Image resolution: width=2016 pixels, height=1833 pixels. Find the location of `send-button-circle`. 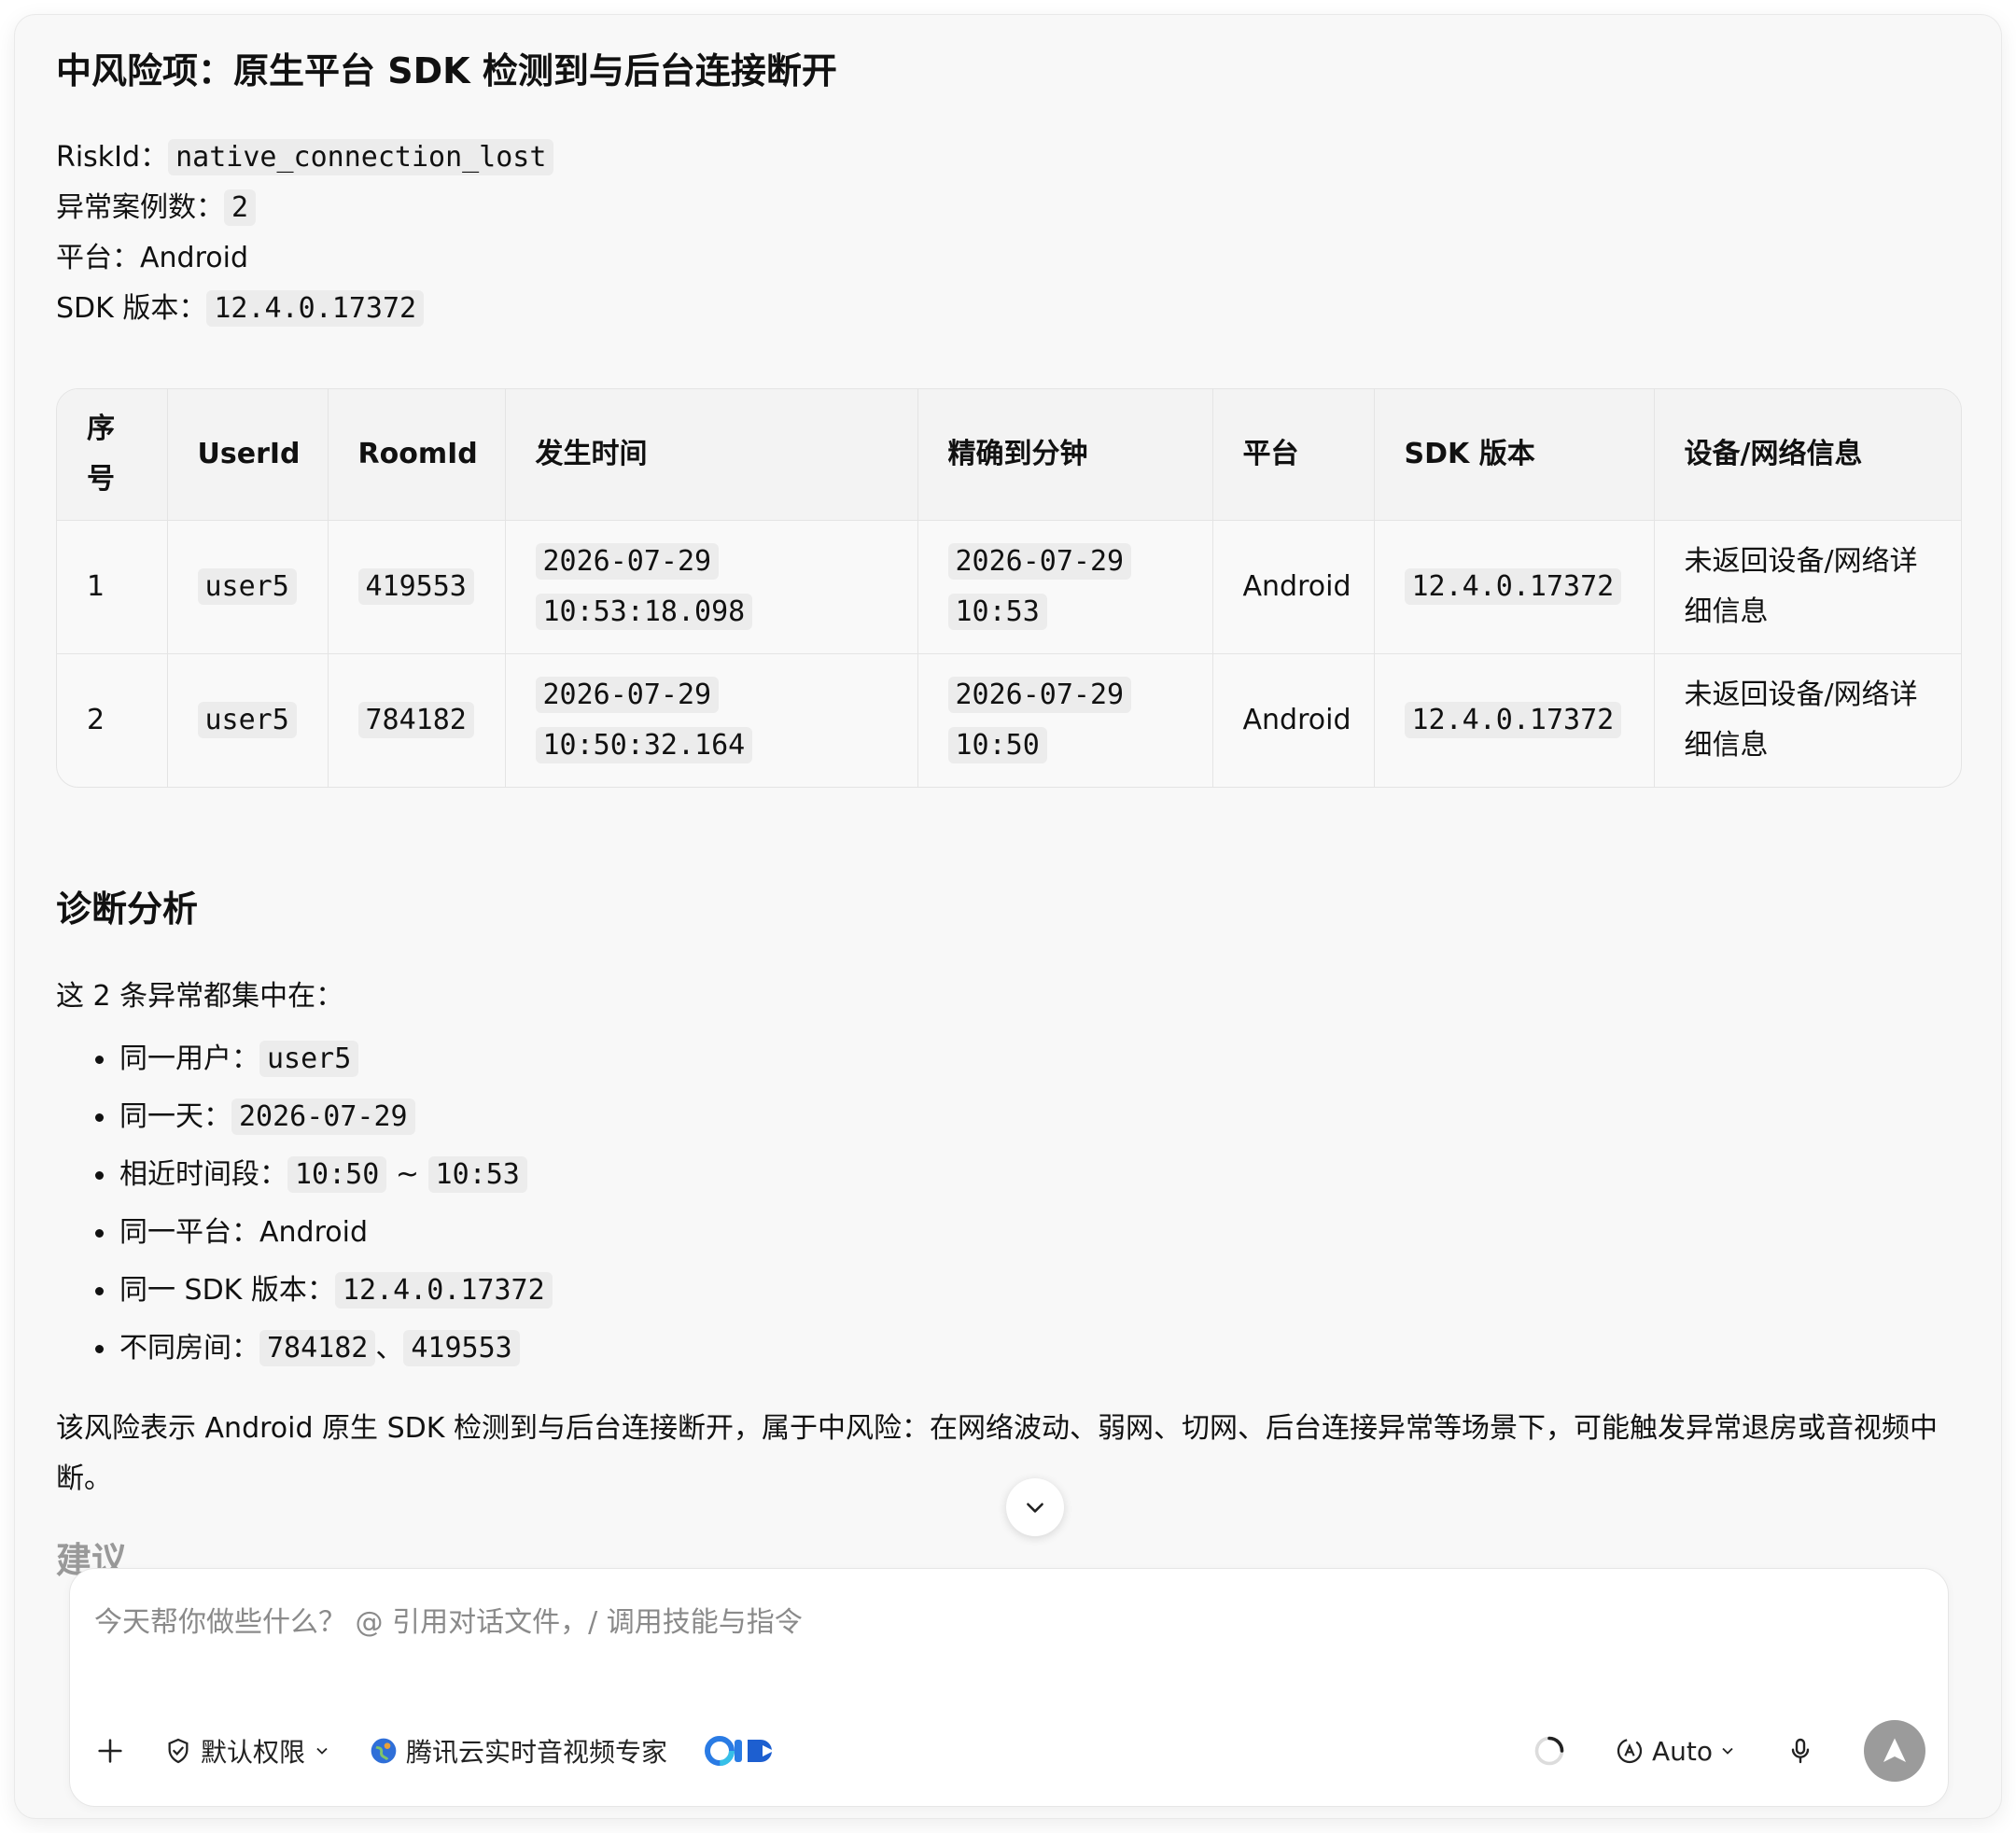

send-button-circle is located at coordinates (1894, 1751).